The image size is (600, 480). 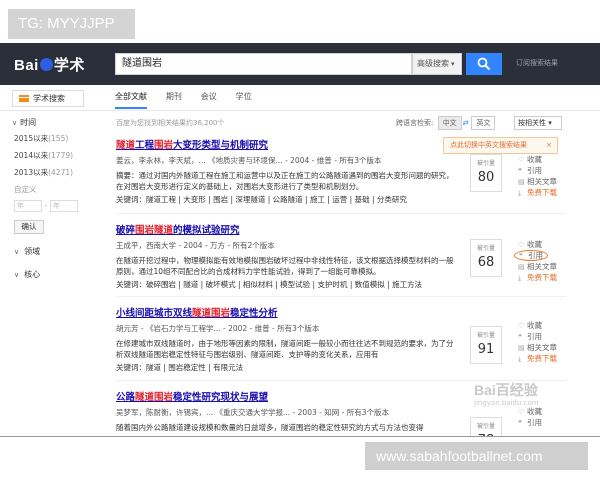 What do you see at coordinates (64, 206) in the screenshot?
I see `year-to-input: 年` at bounding box center [64, 206].